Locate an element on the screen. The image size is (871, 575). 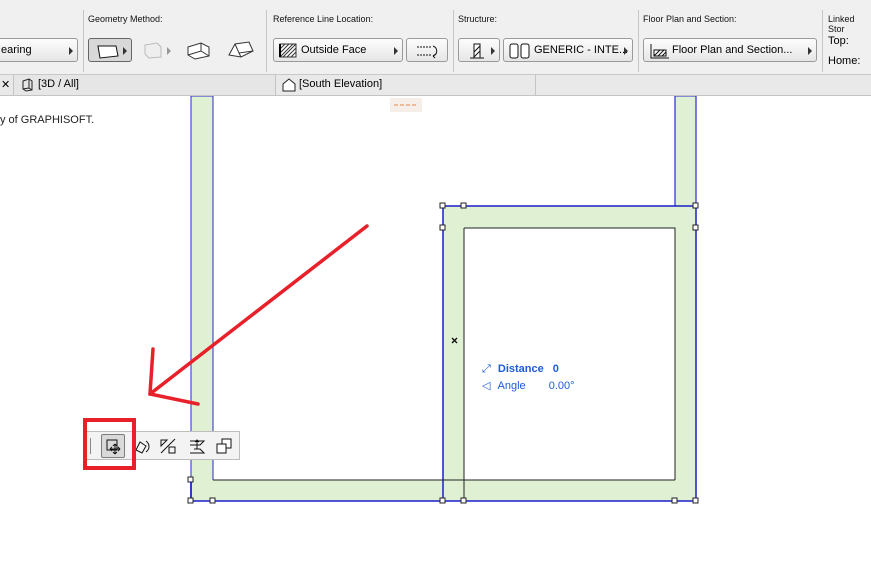
annotation-highlight-box is located at coordinates (109, 444).